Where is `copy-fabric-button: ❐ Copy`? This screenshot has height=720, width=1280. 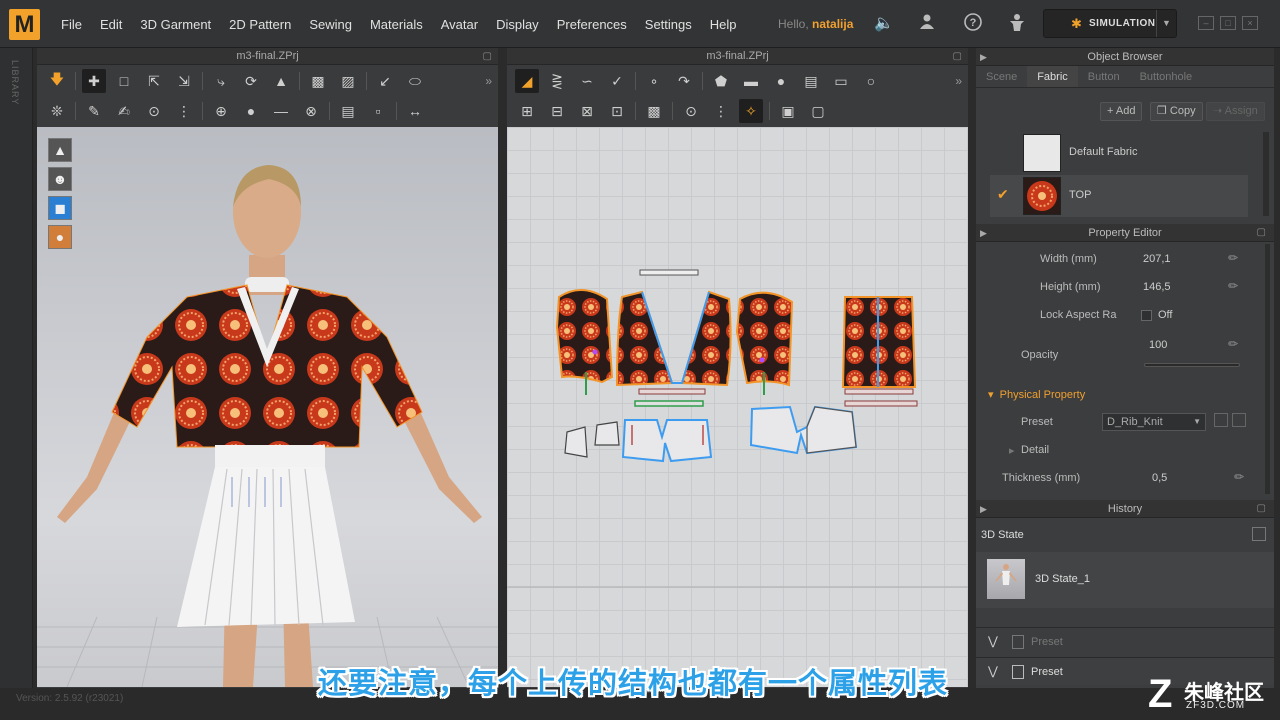
copy-fabric-button: ❐ Copy is located at coordinates (1176, 111).